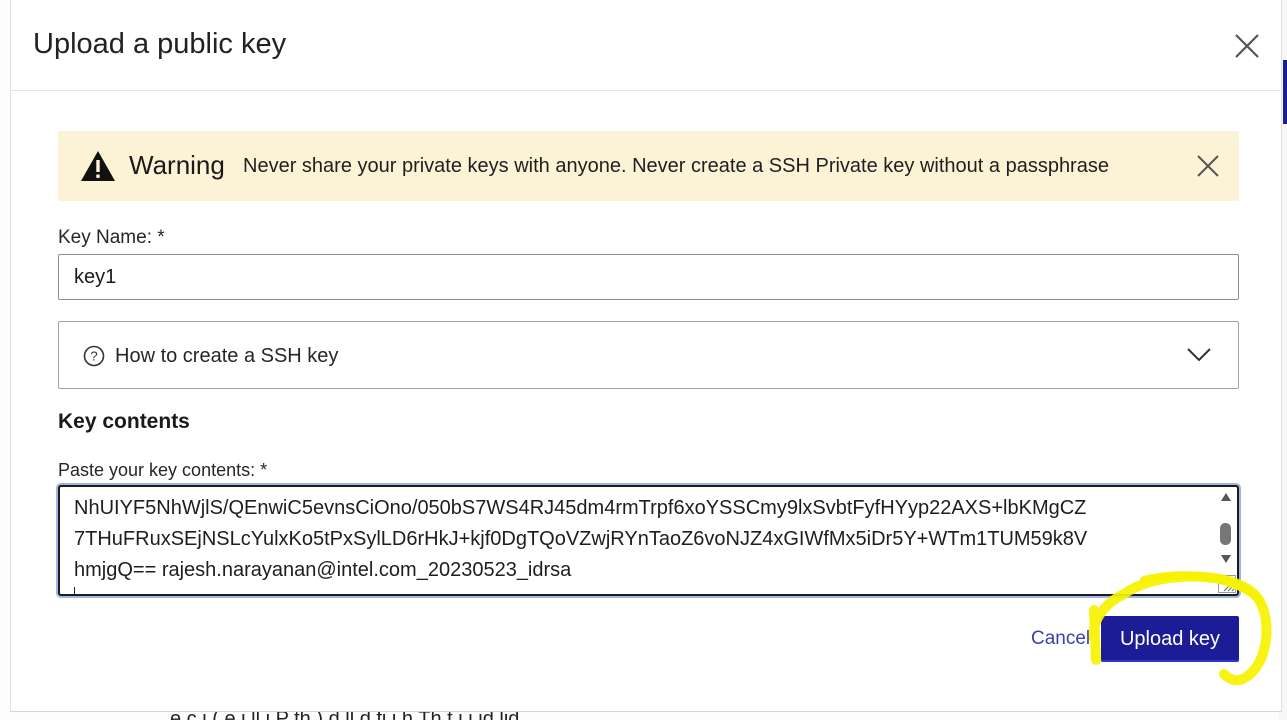 The height and width of the screenshot is (720, 1287). Describe the element at coordinates (1170, 639) in the screenshot. I see `upload-key-button: Upload key` at that location.